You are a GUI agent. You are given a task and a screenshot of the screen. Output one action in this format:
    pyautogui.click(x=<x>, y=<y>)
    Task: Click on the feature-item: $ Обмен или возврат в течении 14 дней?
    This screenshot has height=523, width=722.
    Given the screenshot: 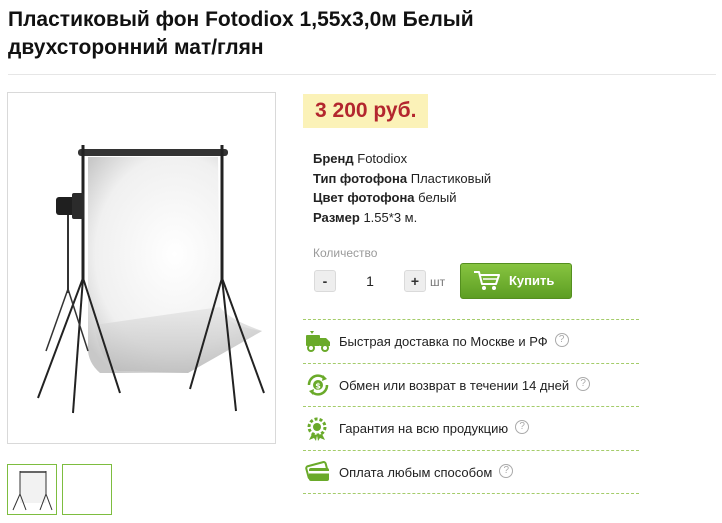 What is the action you would take?
    pyautogui.click(x=471, y=384)
    